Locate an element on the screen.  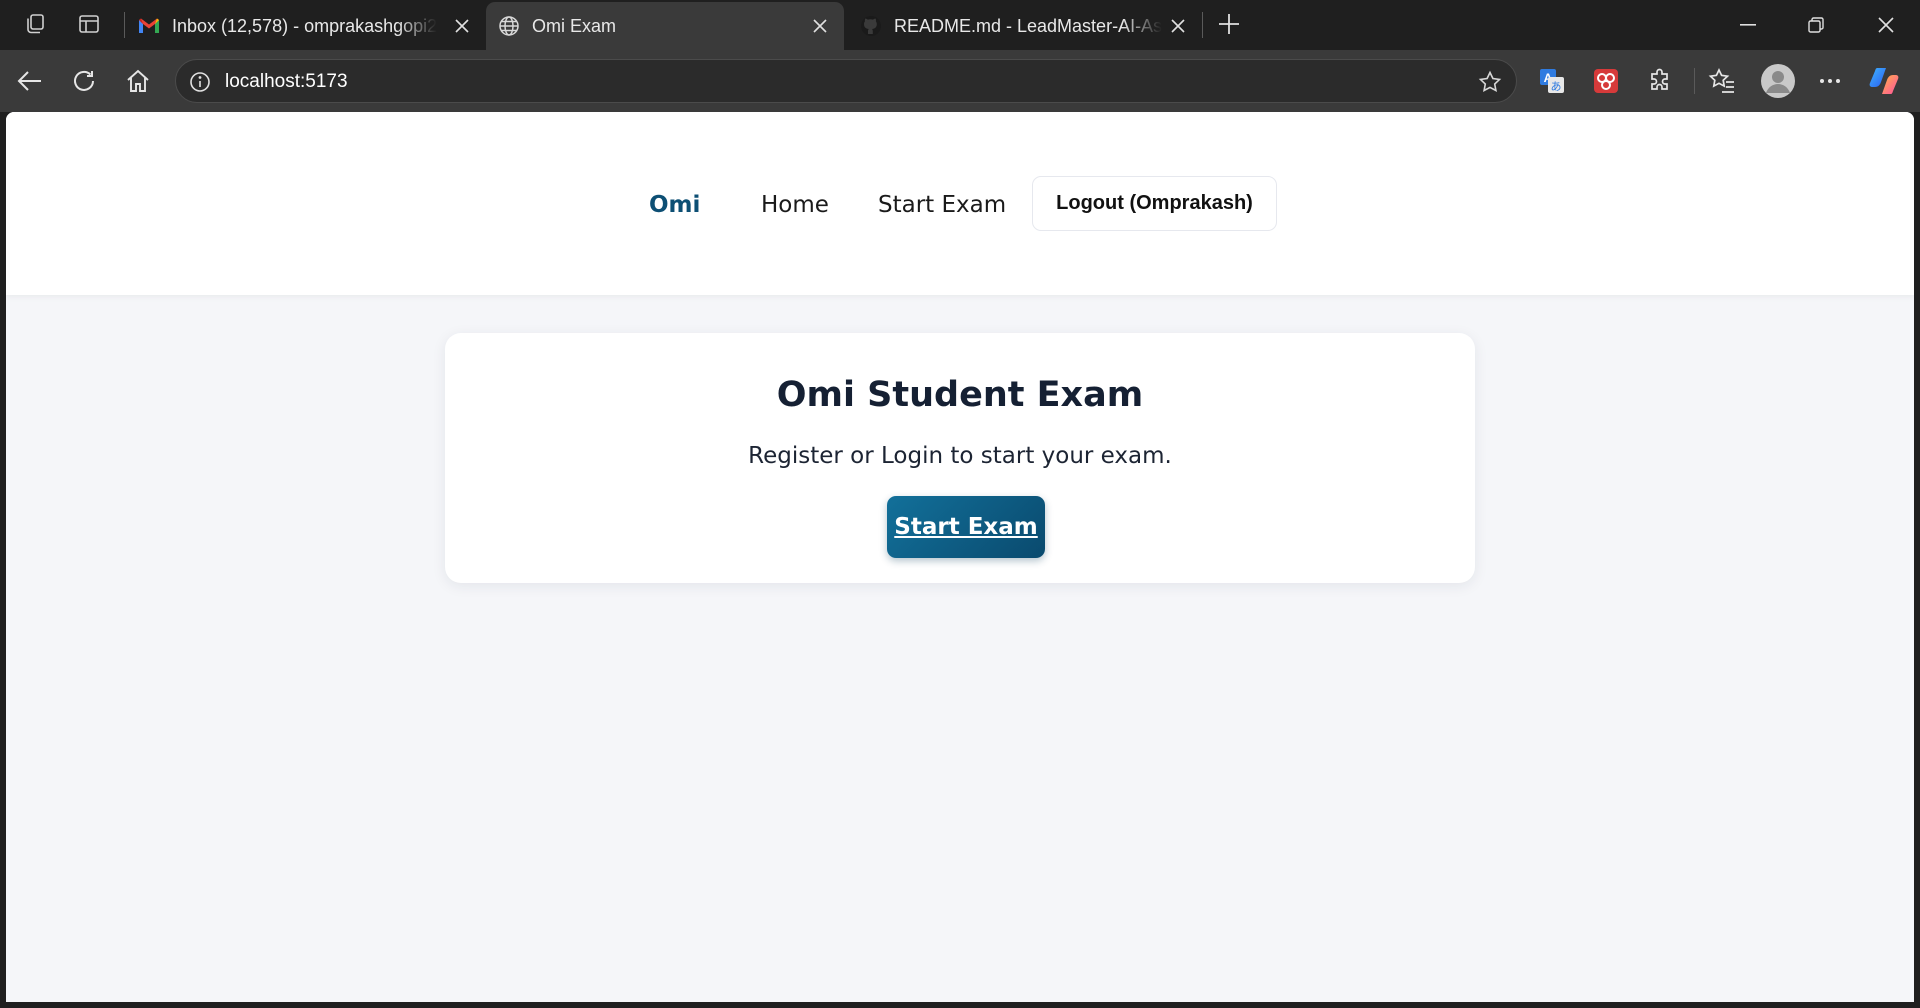
new-tab-icon is located at coordinates (1229, 24).